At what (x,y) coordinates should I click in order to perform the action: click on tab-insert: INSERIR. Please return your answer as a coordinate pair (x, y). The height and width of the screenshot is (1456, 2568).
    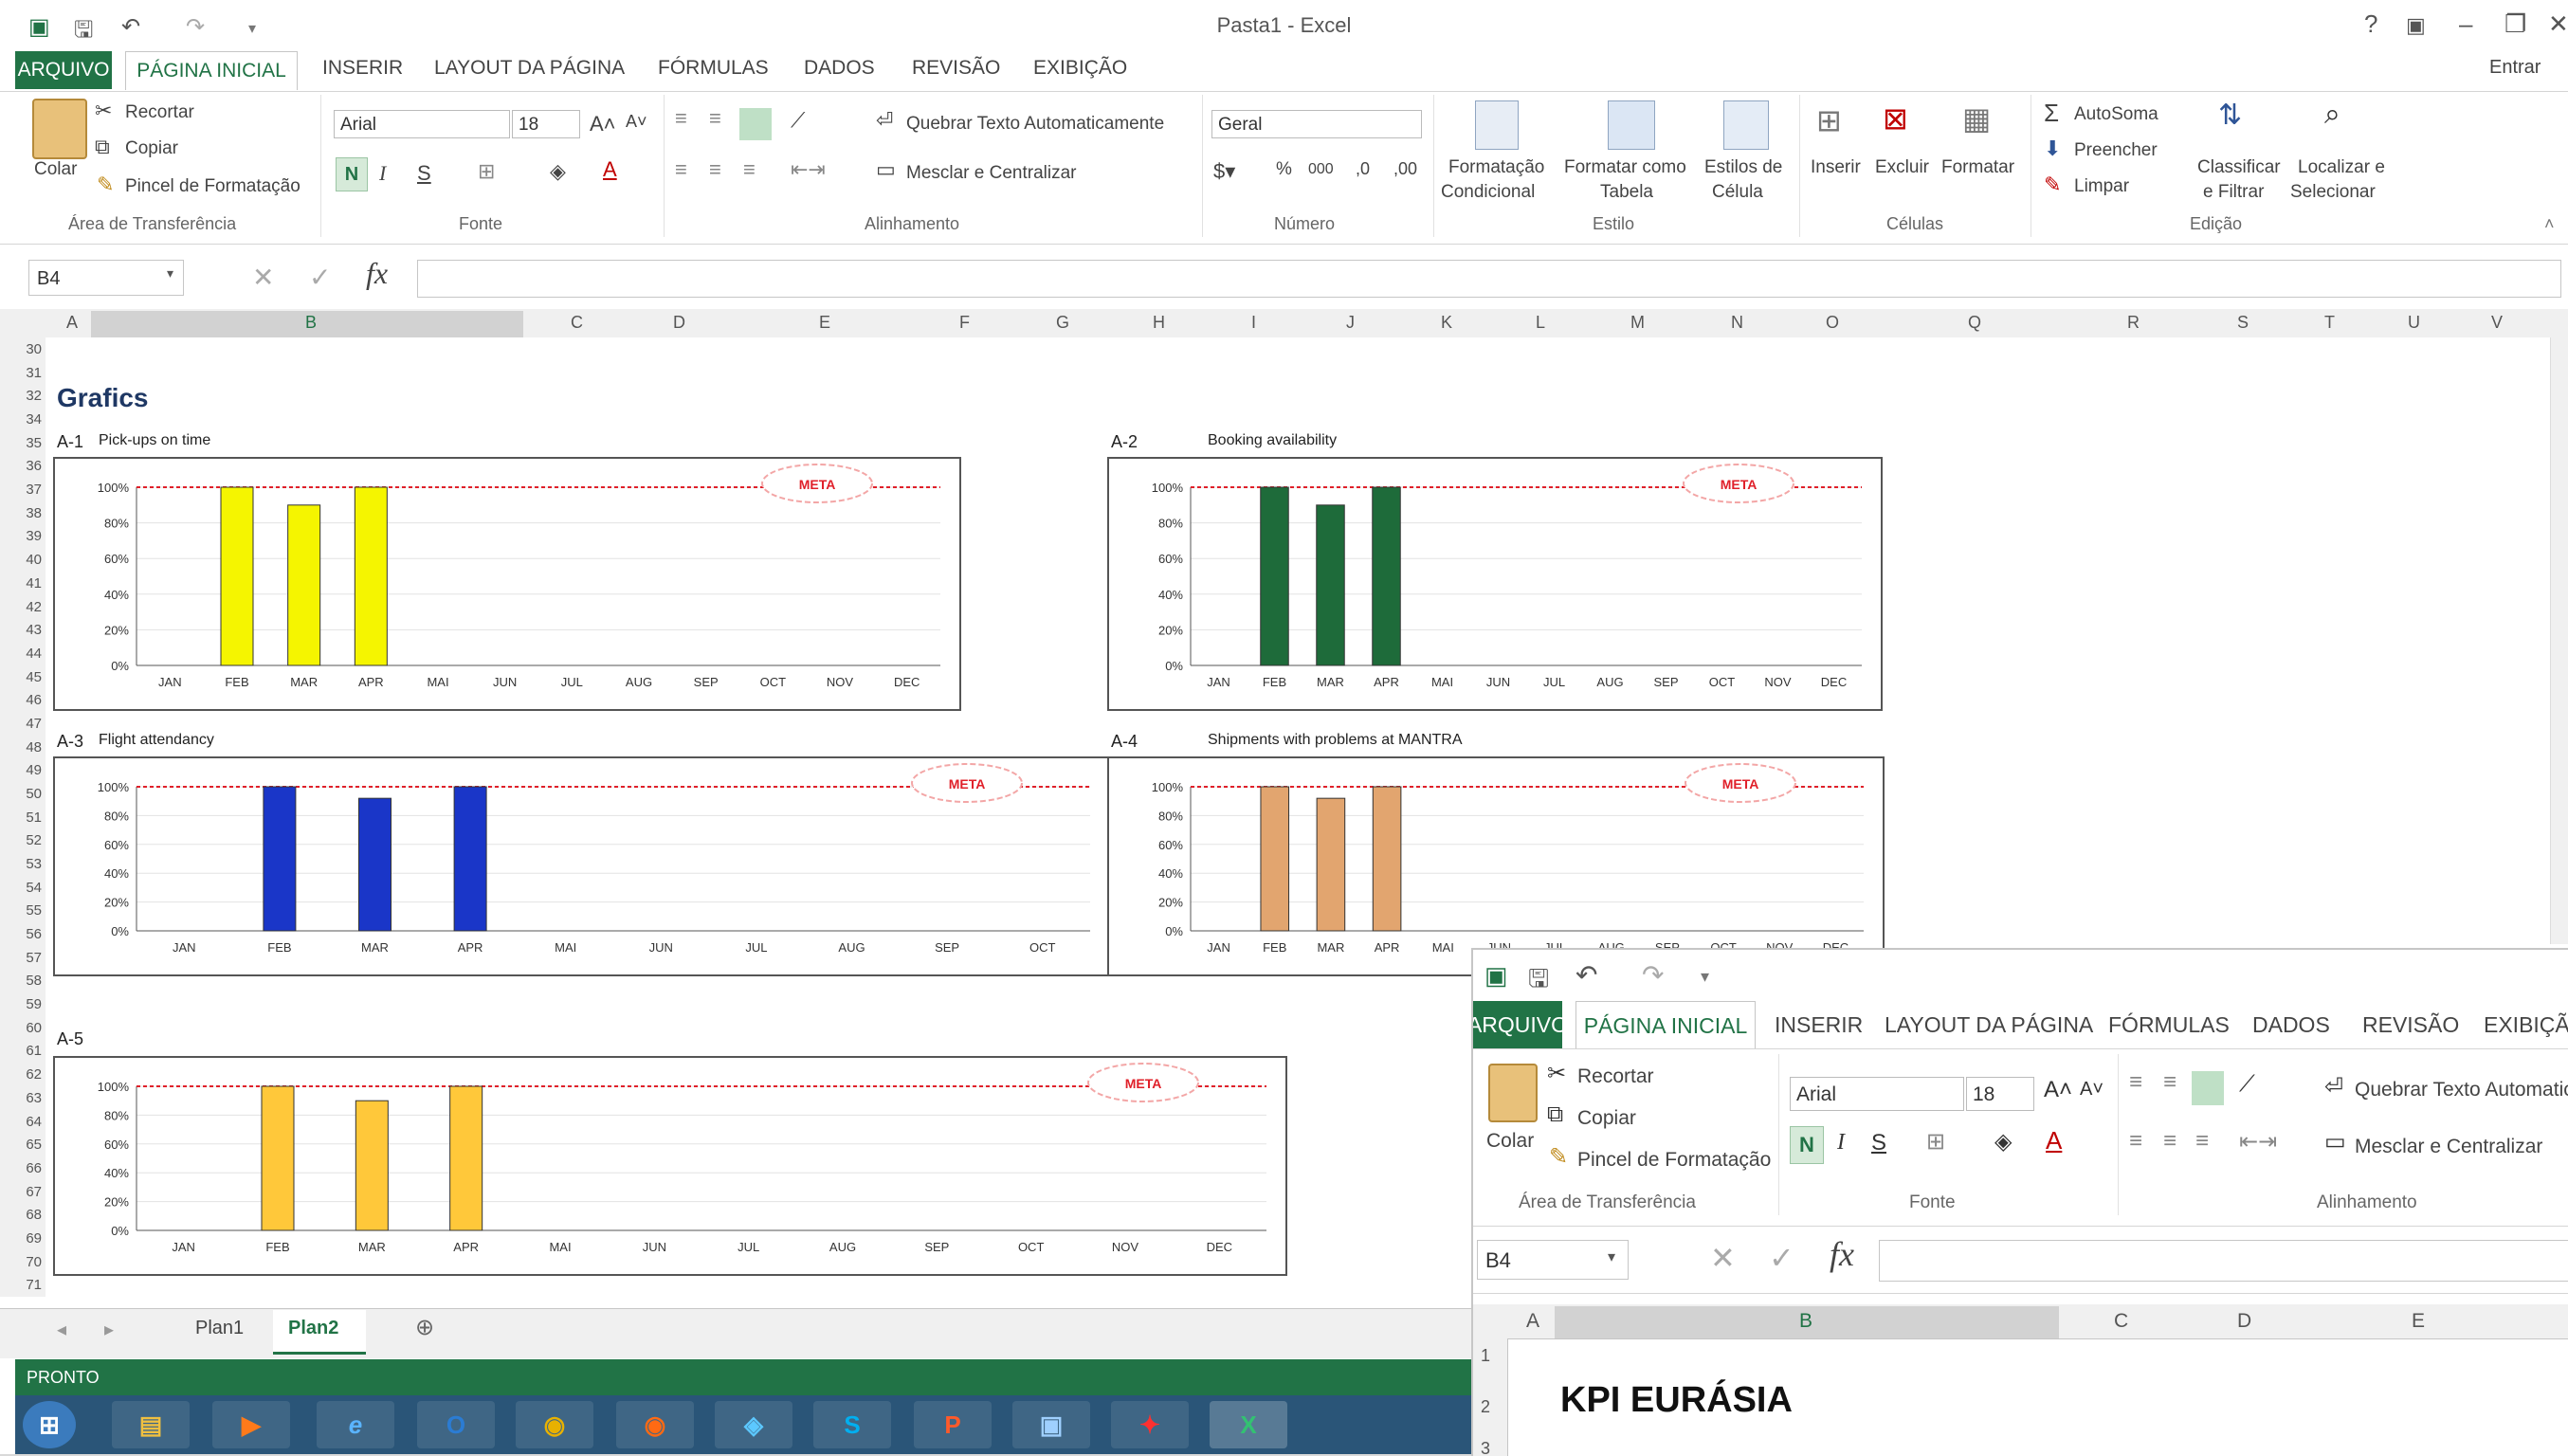
    Looking at the image, I should click on (1819, 1025).